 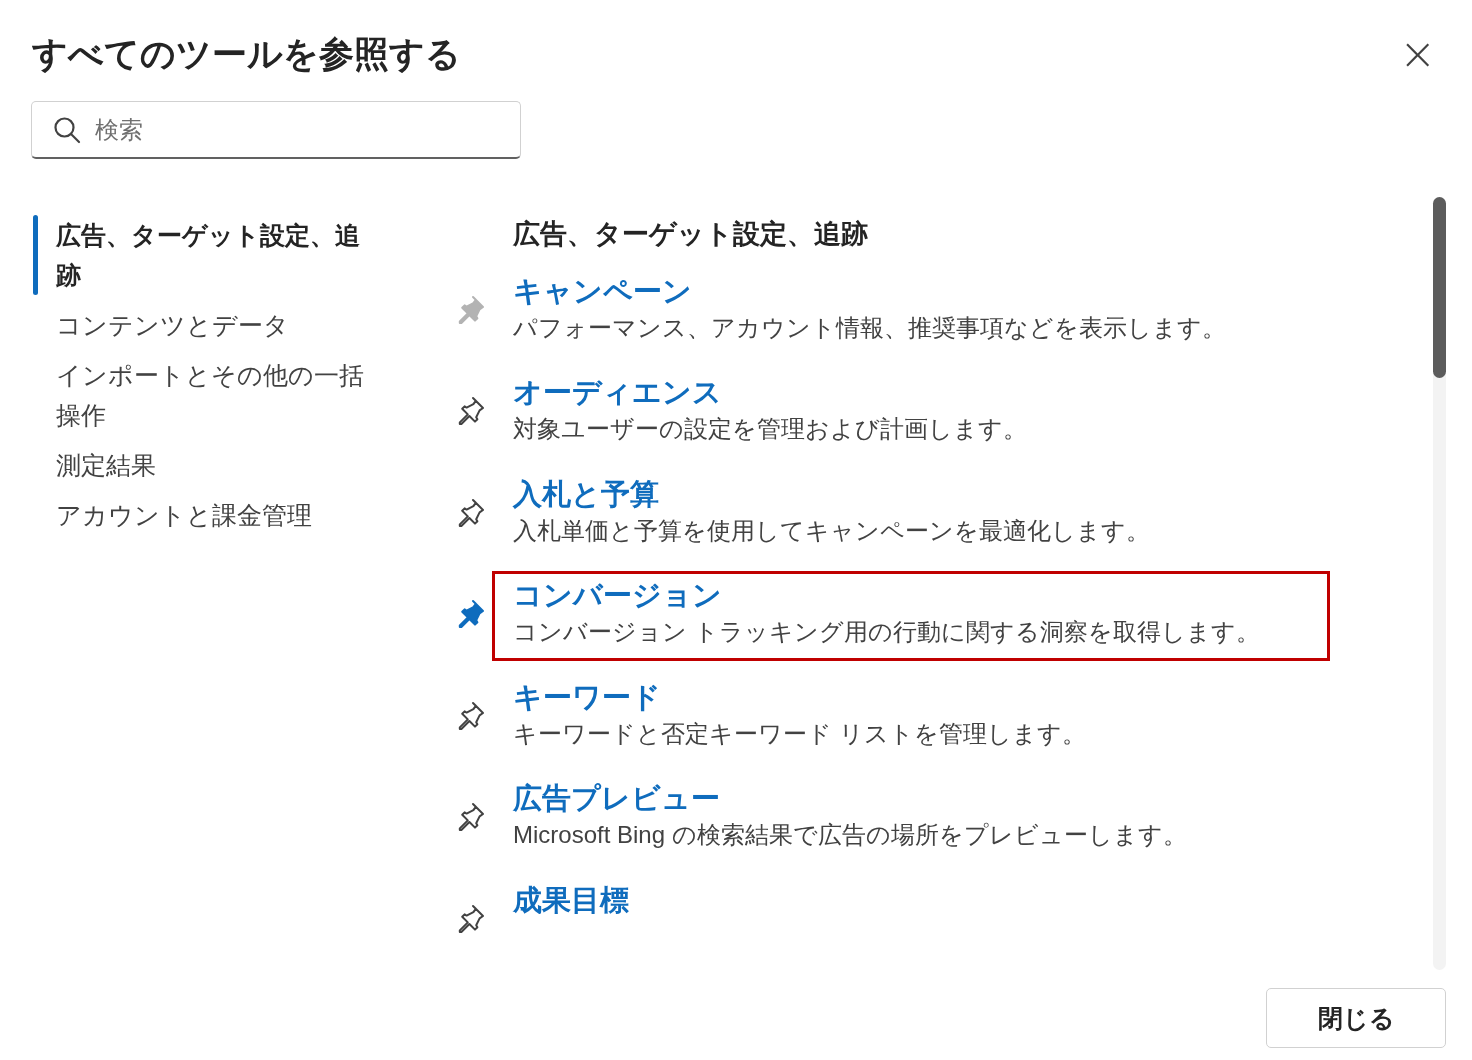 What do you see at coordinates (800, 733) in the screenshot?
I see `tool-description: キーワードと否定キーワード リストを管理します。` at bounding box center [800, 733].